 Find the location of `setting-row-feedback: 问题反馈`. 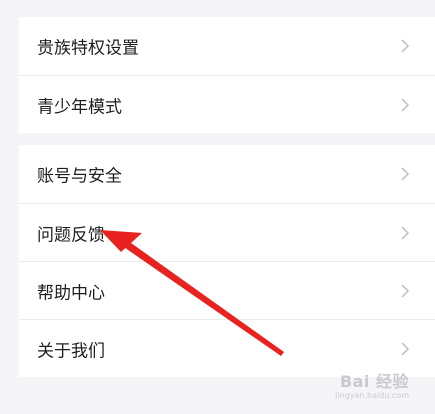

setting-row-feedback: 问题反馈 is located at coordinates (227, 232).